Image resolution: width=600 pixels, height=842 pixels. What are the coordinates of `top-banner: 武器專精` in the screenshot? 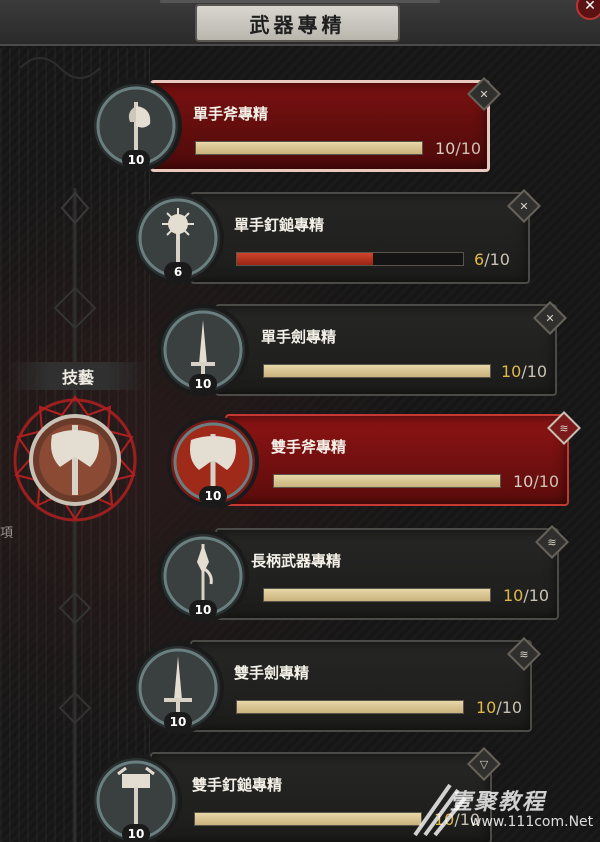 It's located at (300, 23).